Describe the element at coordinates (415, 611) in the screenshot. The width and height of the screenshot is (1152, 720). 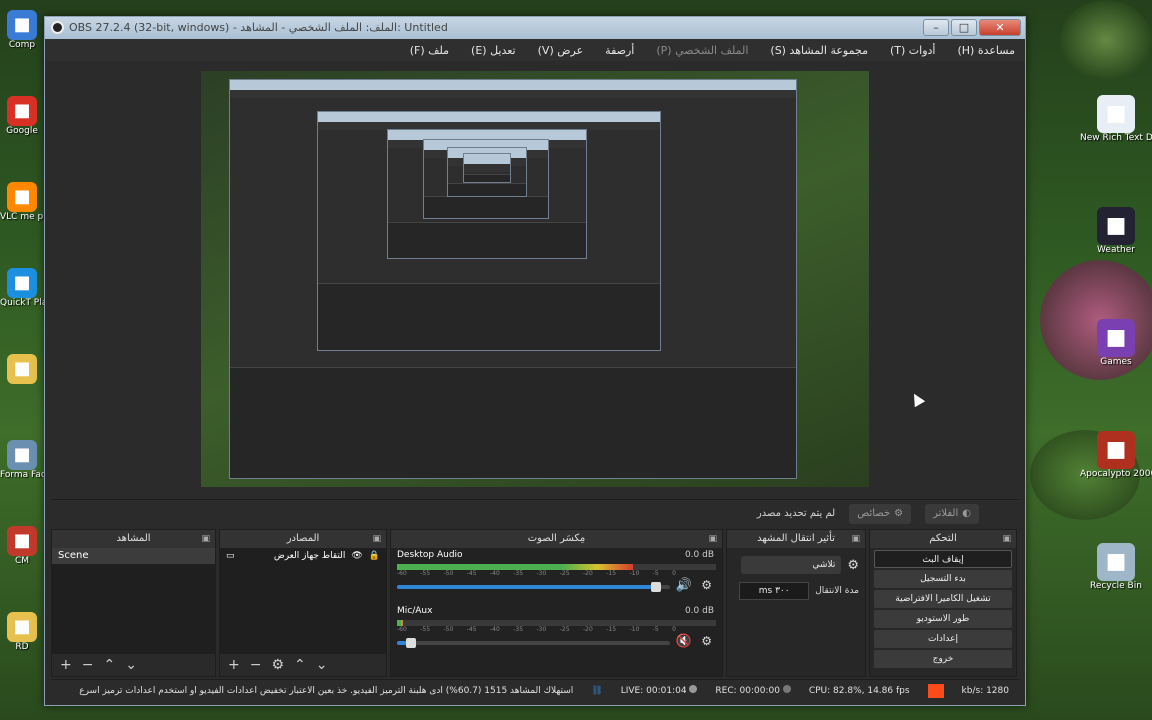
I see `channel-name: Mic/Aux` at that location.